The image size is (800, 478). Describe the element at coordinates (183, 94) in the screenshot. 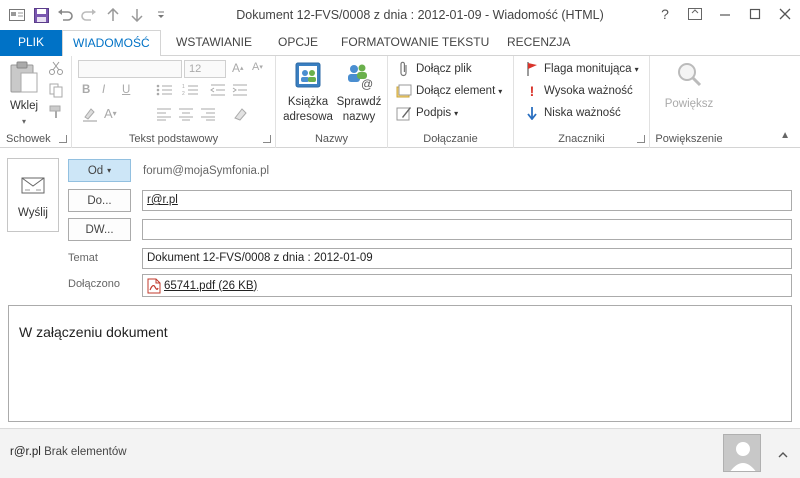

I see `svg-text: 2` at that location.